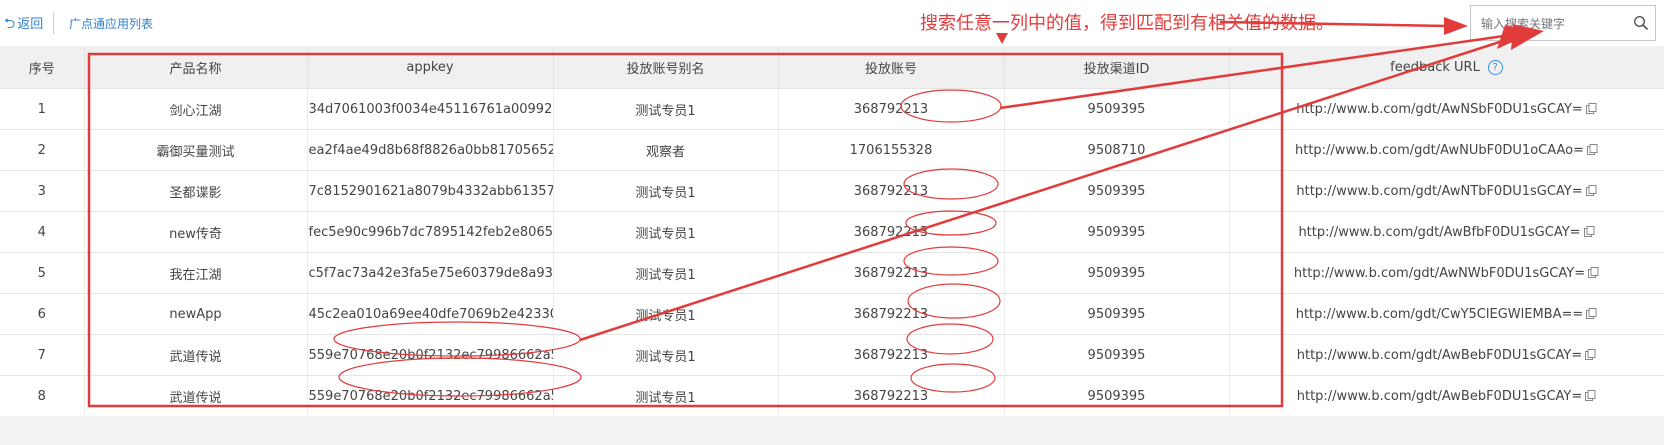  What do you see at coordinates (1439, 396) in the screenshot?
I see `cell-feedback-url-text: http://www.b.com/gdt/AwBebF0DU1sGCAY=` at bounding box center [1439, 396].